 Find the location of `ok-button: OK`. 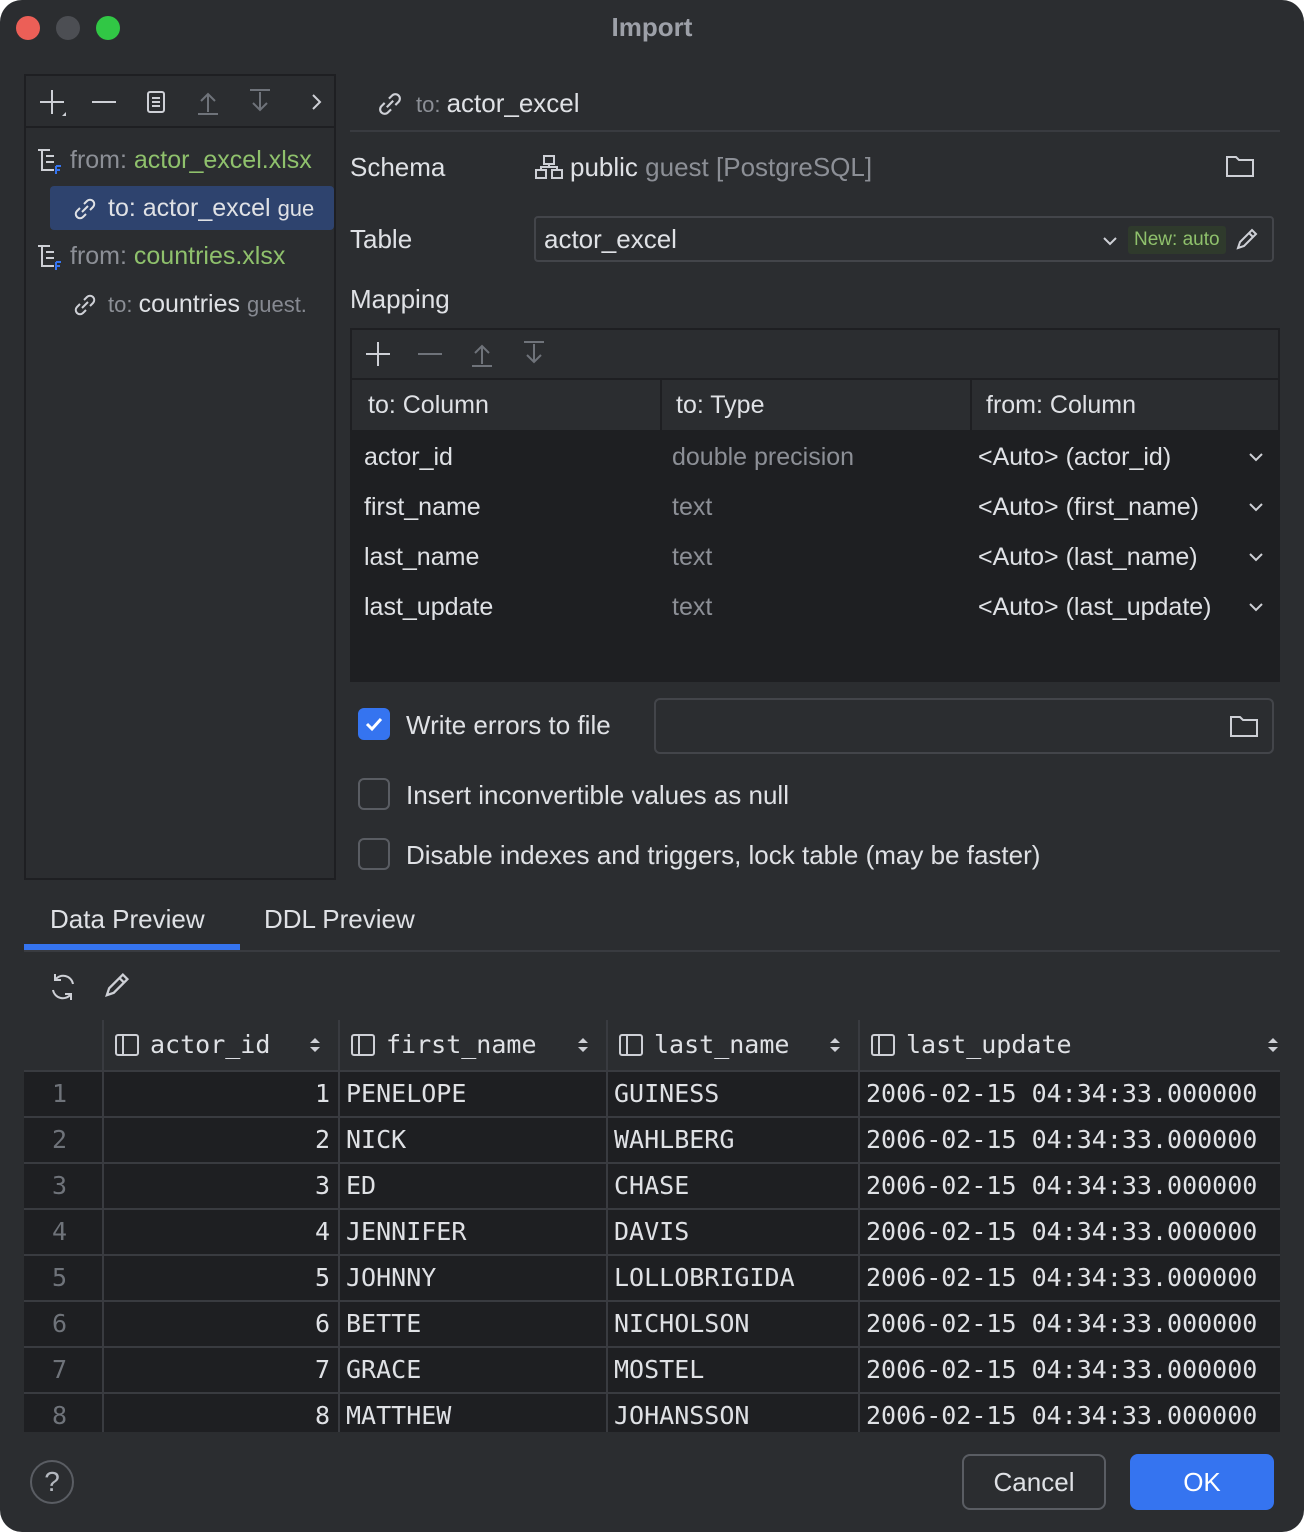

ok-button: OK is located at coordinates (1202, 1482).